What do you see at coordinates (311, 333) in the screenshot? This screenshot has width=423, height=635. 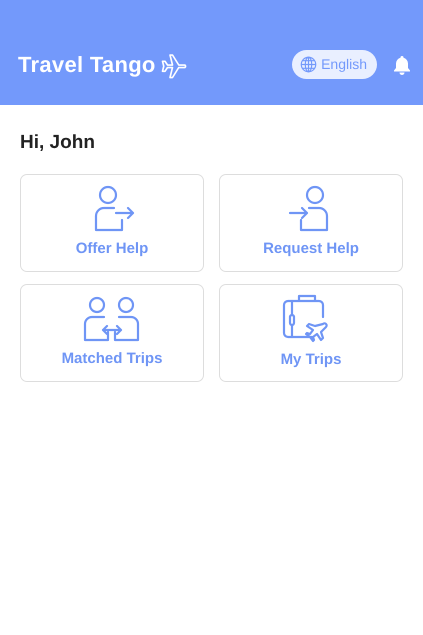 I see `menu-tile: My Trips` at bounding box center [311, 333].